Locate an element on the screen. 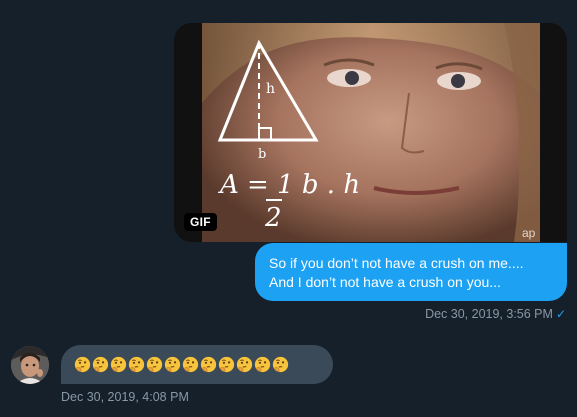  svg-text: ap is located at coordinates (529, 233).